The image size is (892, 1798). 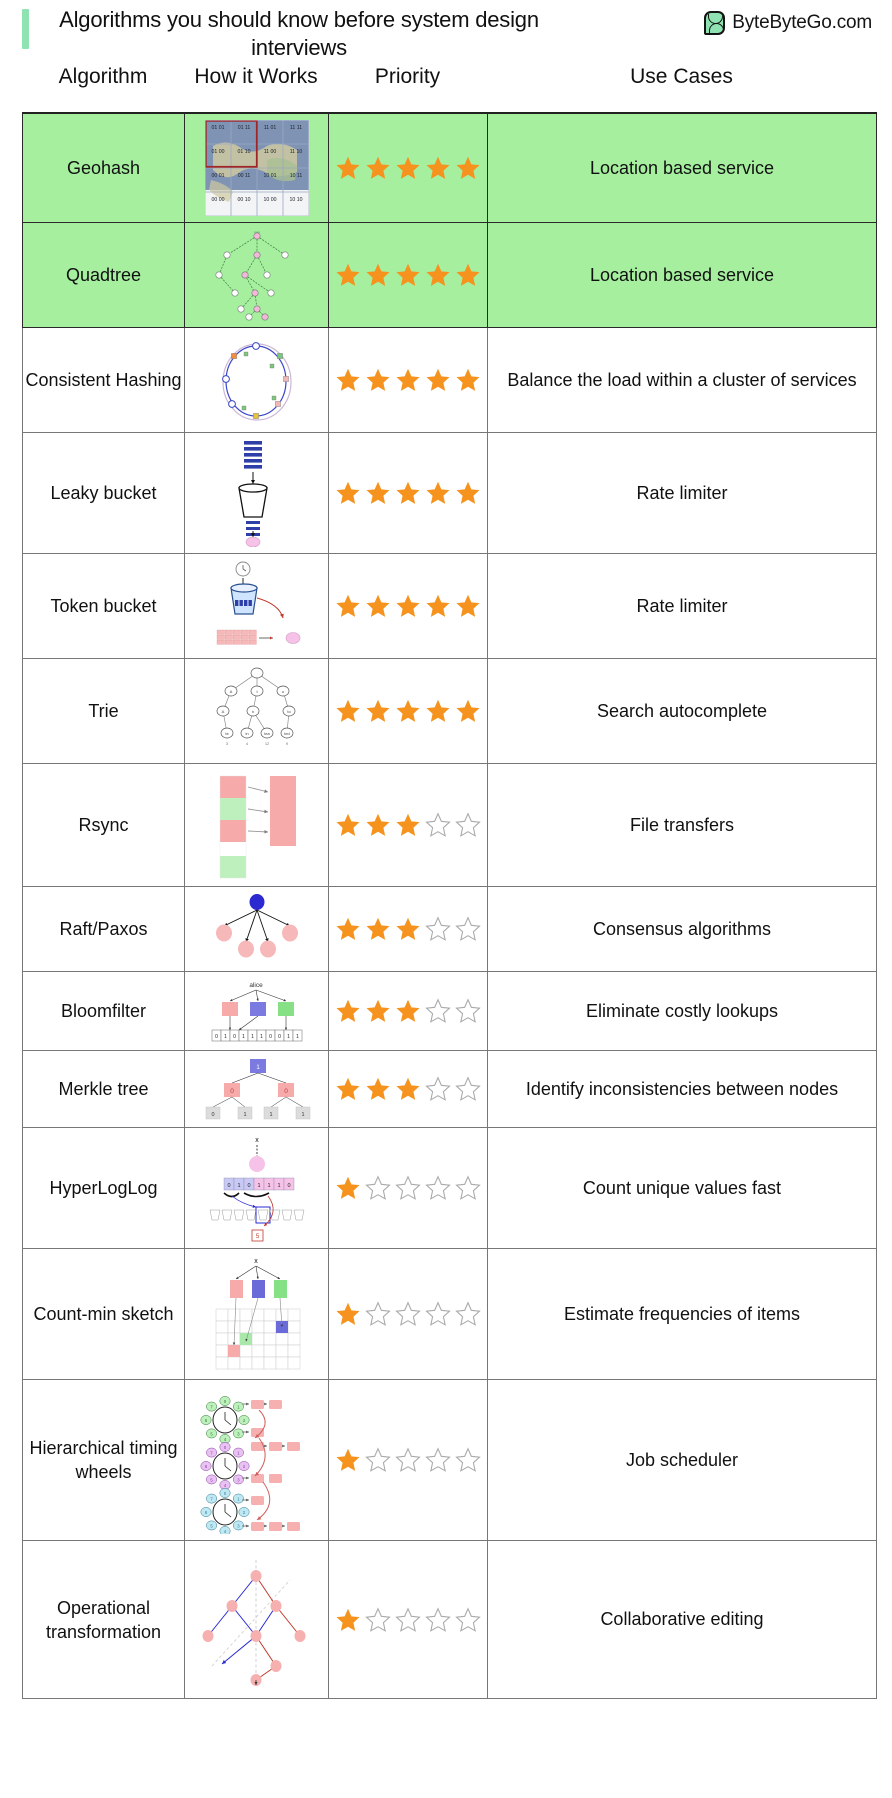 I want to click on svg-text: alice, so click(x=256, y=985).